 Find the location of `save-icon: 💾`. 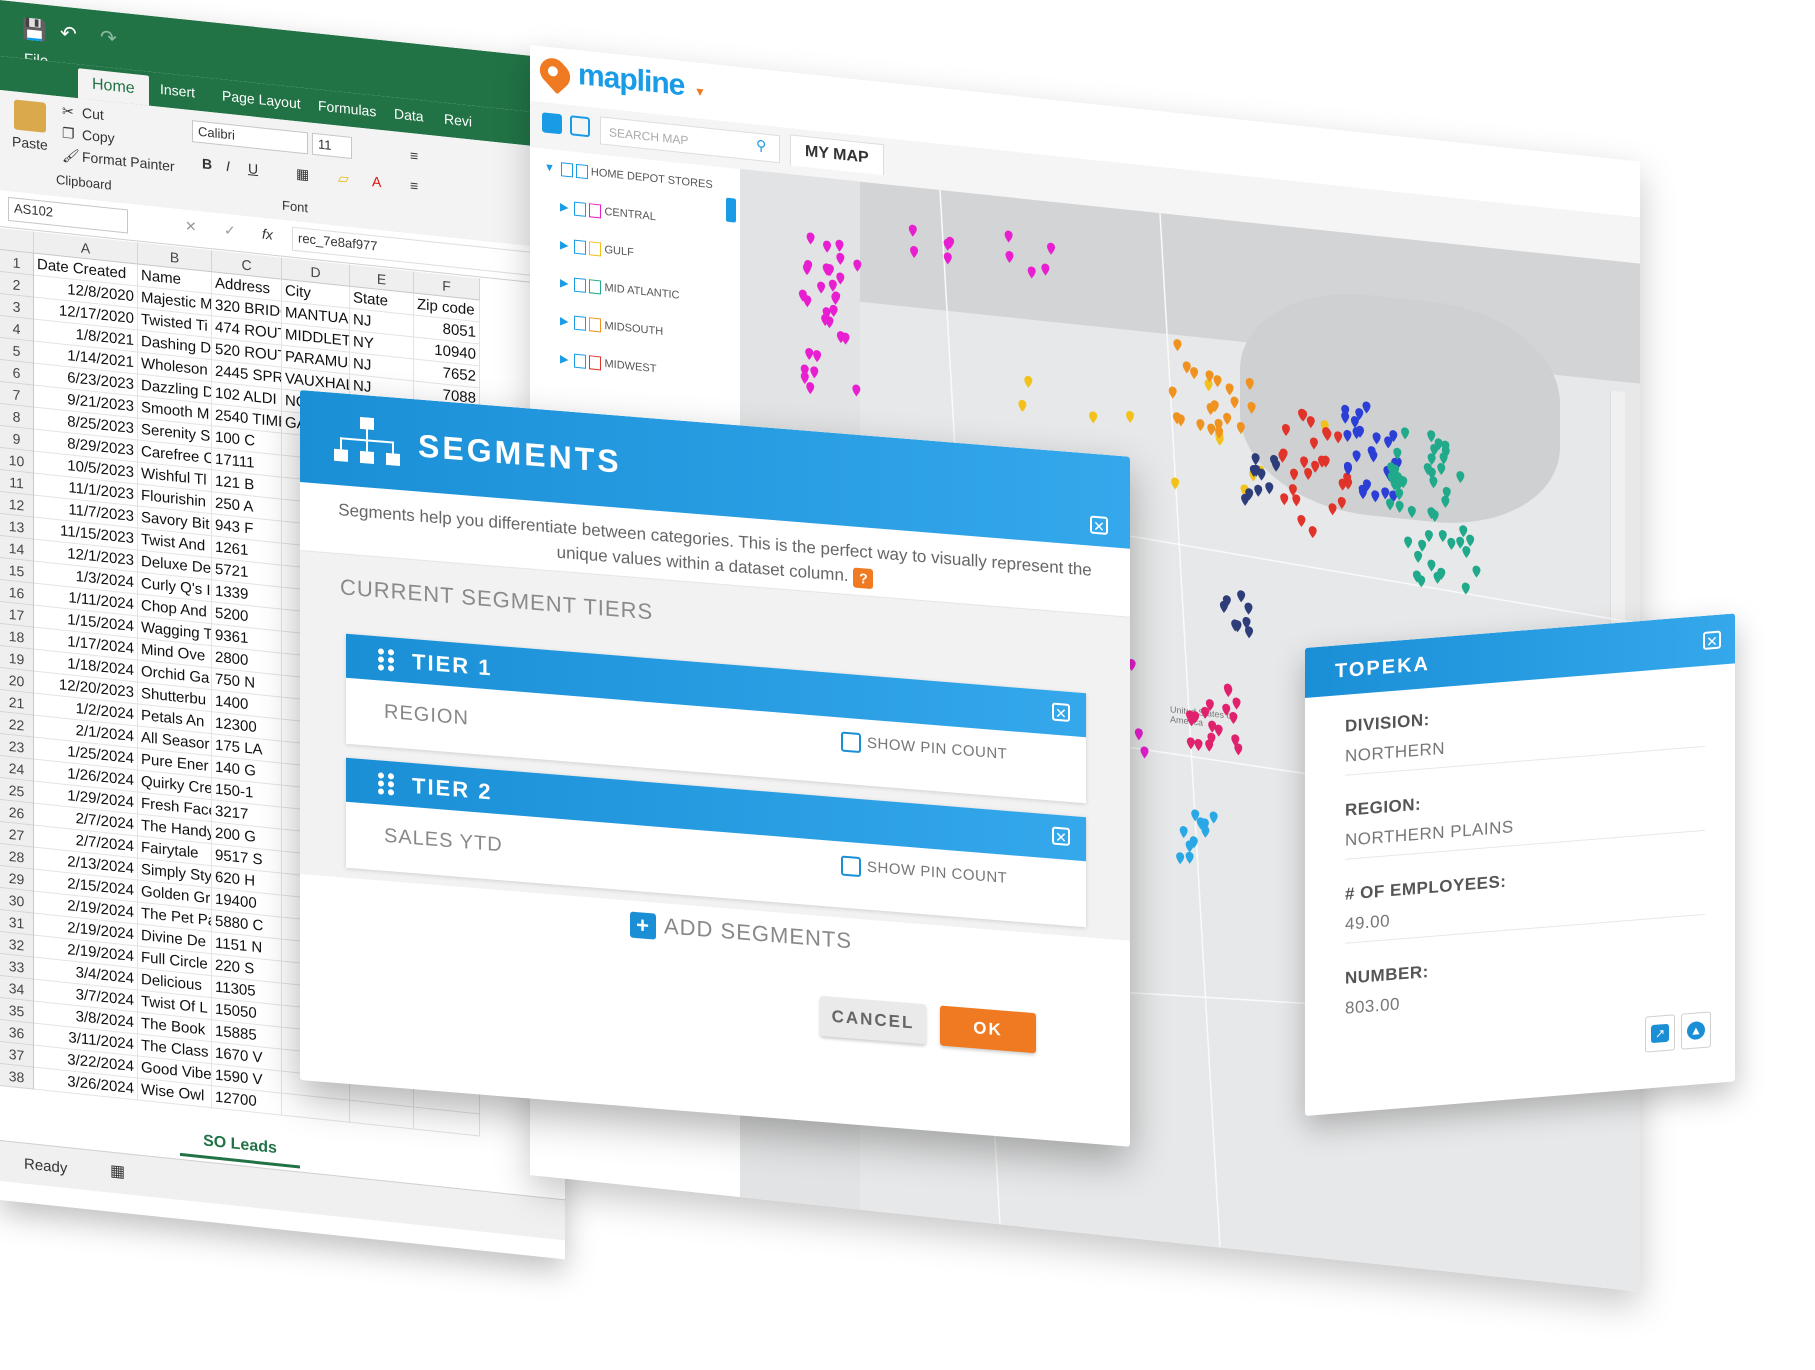

save-icon: 💾 is located at coordinates (34, 30).